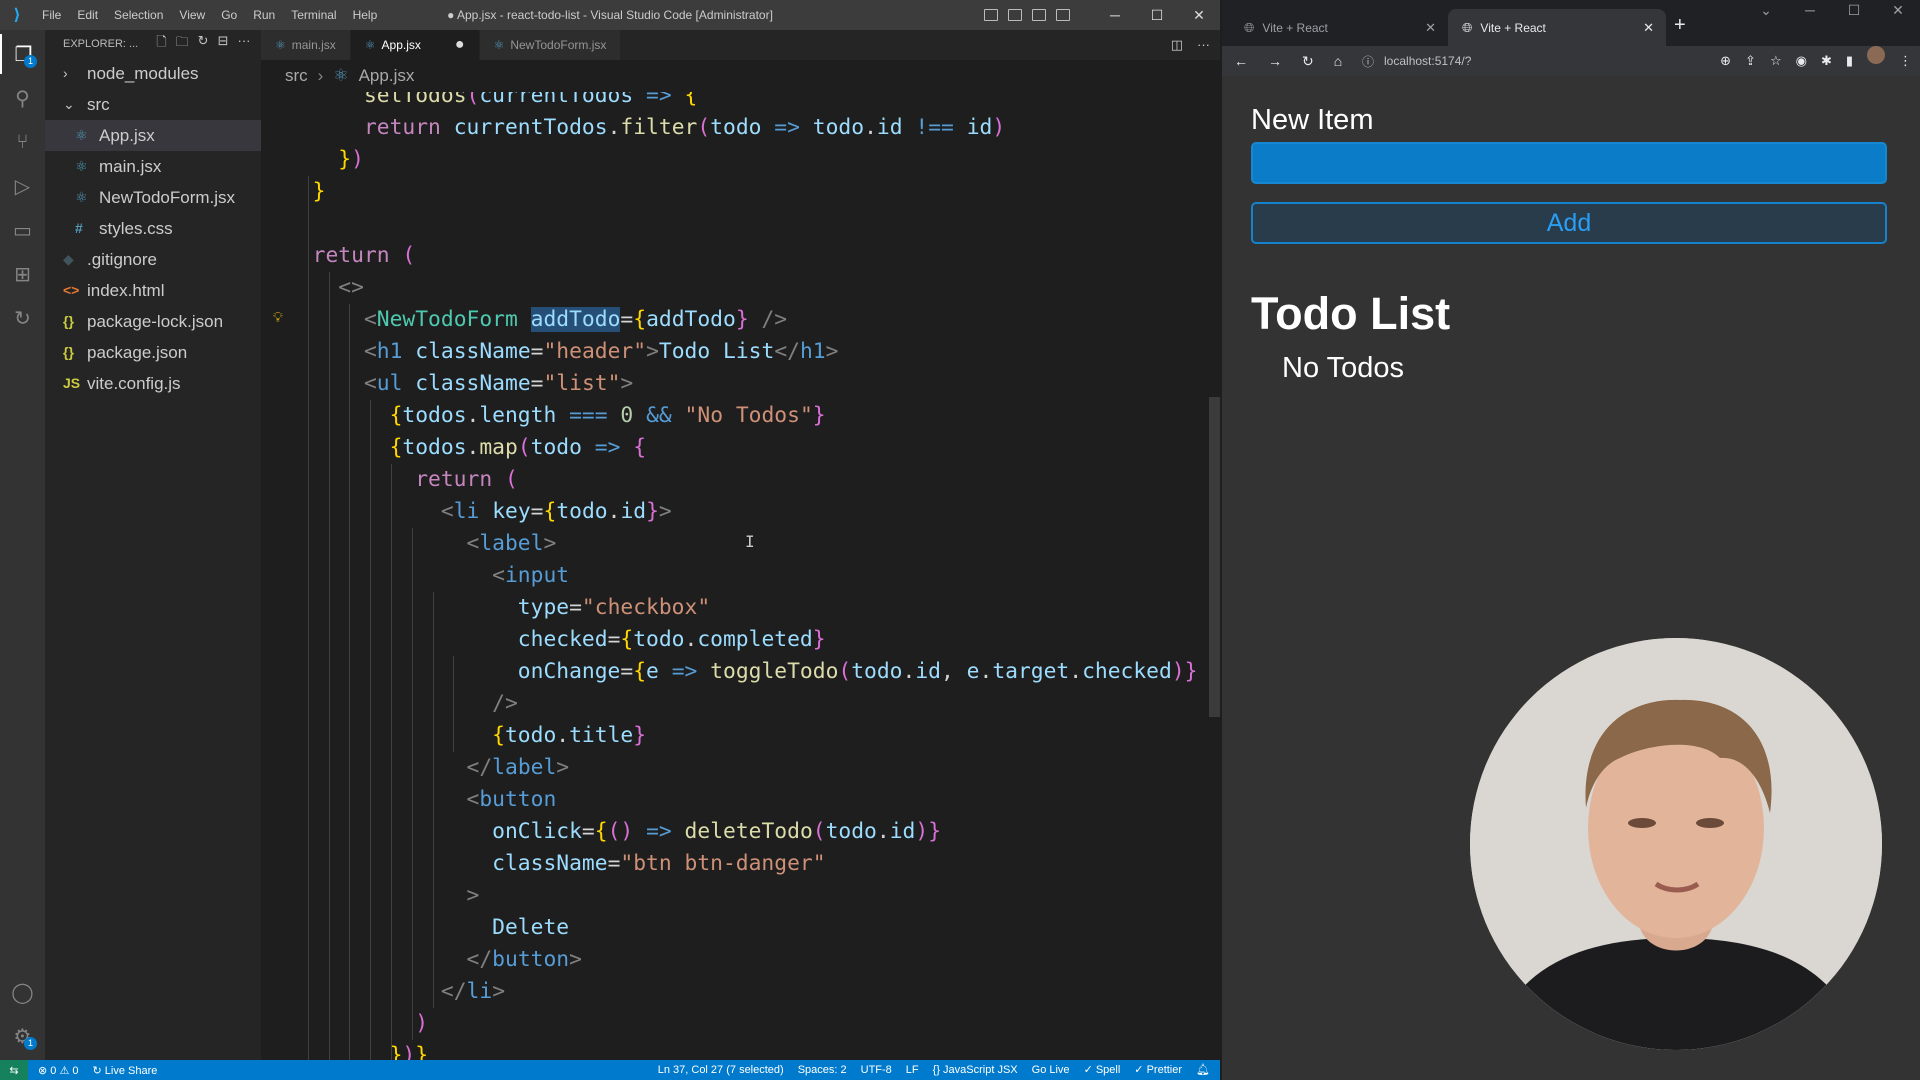  I want to click on code-line: <li key={todo.id}>, so click(479, 512).